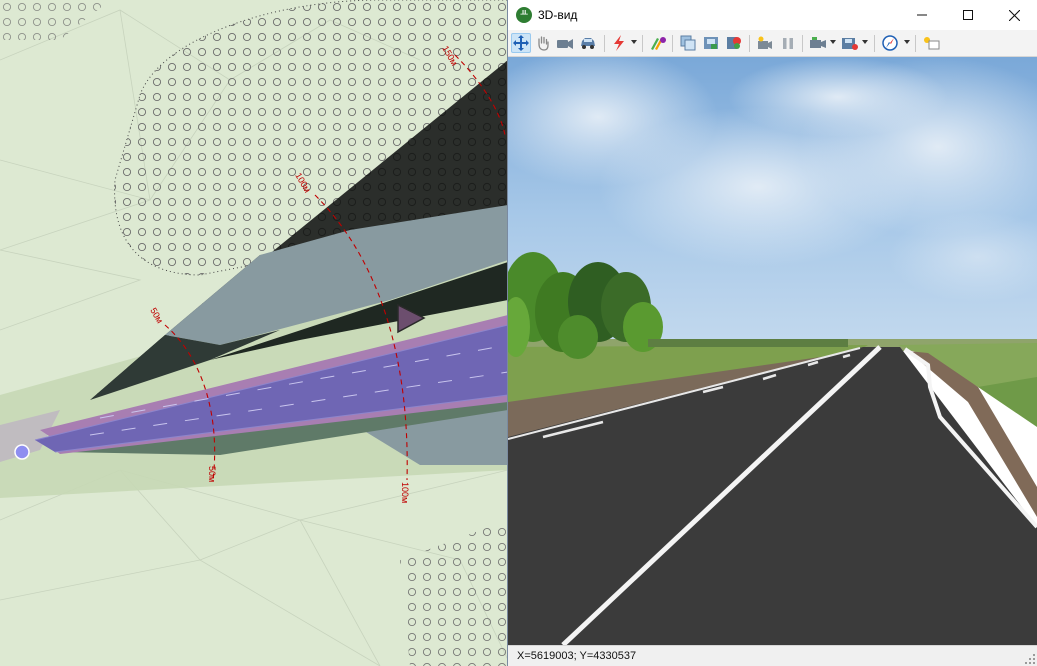 The height and width of the screenshot is (666, 1037). I want to click on light-settings-icon, so click(932, 43).